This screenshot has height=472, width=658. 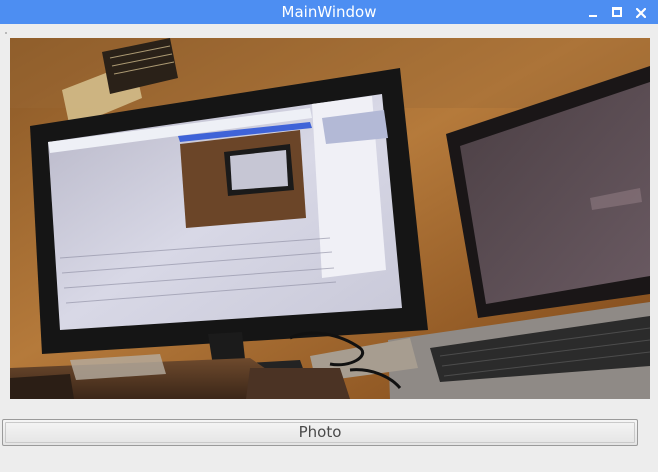 I want to click on maximize-icon, so click(x=617, y=12).